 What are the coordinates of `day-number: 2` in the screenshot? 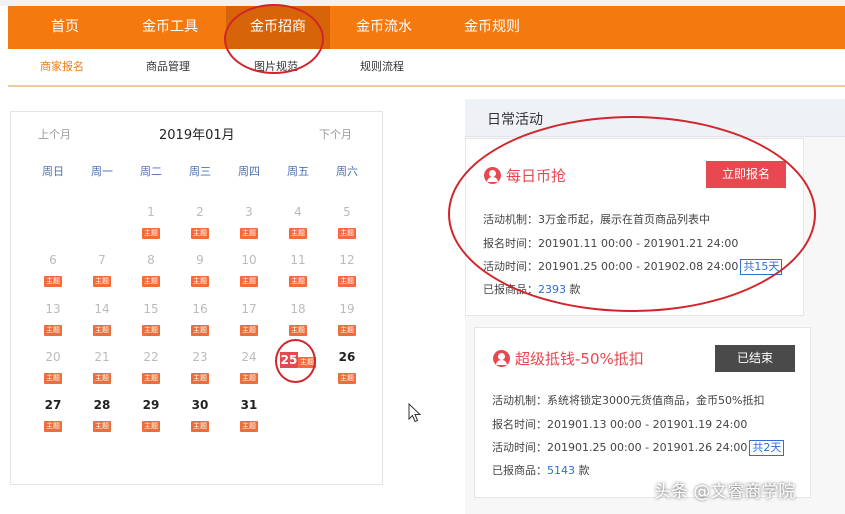 It's located at (200, 212).